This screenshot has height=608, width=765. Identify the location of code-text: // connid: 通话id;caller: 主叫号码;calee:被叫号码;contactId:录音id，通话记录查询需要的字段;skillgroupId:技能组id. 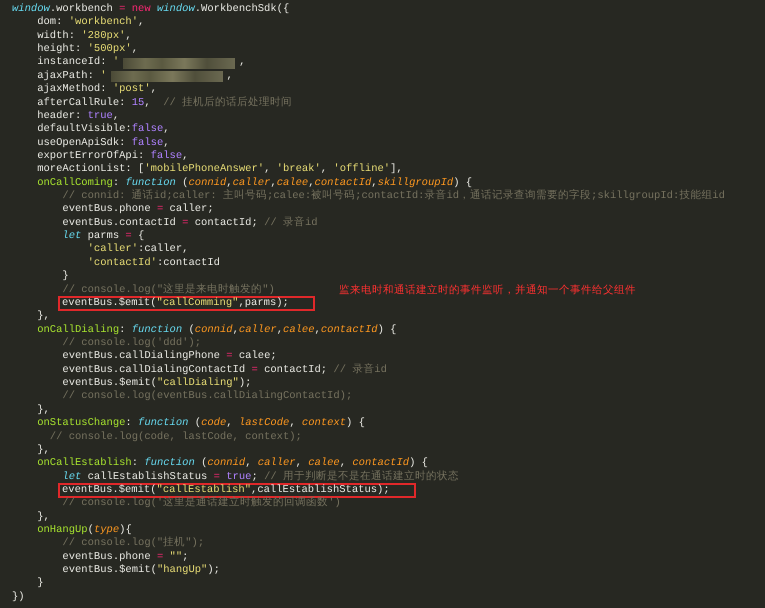
(393, 196).